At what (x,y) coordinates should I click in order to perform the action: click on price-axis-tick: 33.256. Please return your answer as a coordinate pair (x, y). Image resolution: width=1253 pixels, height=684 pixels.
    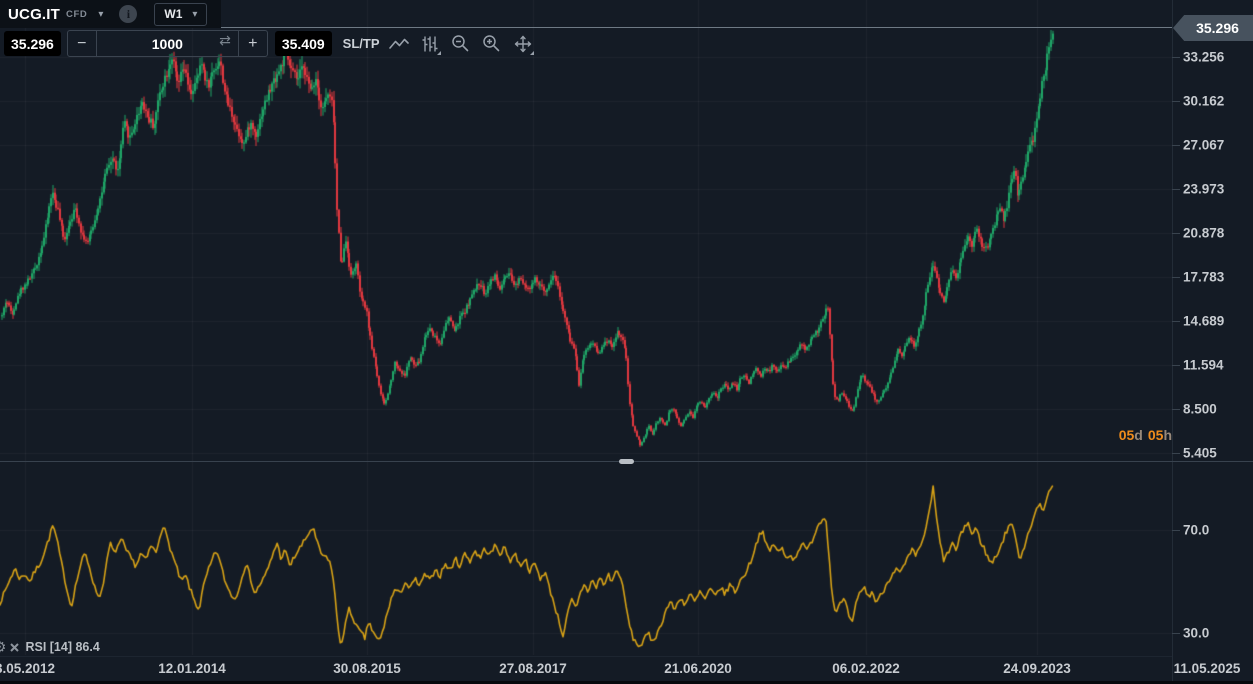
    Looking at the image, I should click on (1204, 57).